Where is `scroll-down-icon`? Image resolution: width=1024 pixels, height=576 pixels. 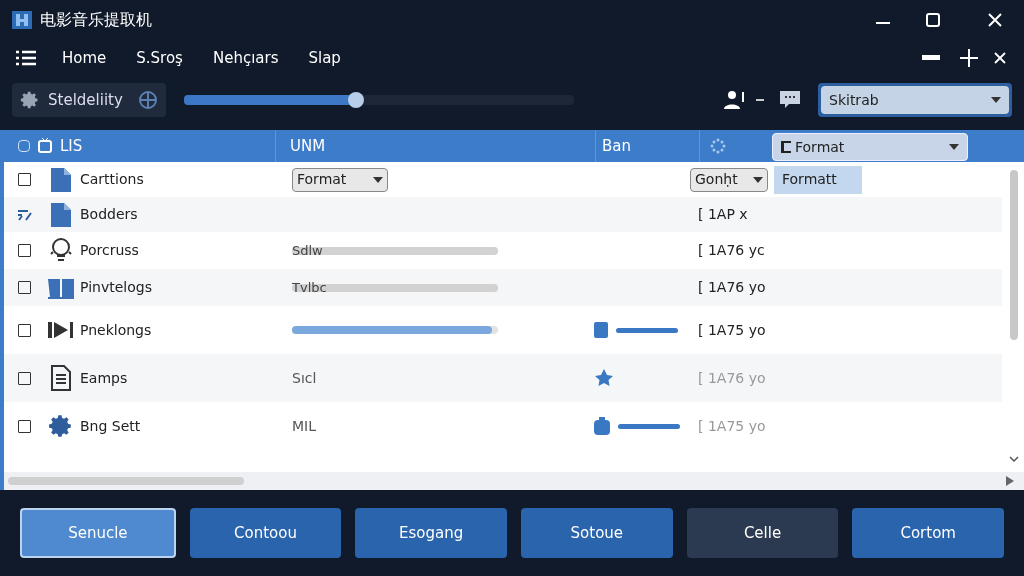 scroll-down-icon is located at coordinates (1014, 459).